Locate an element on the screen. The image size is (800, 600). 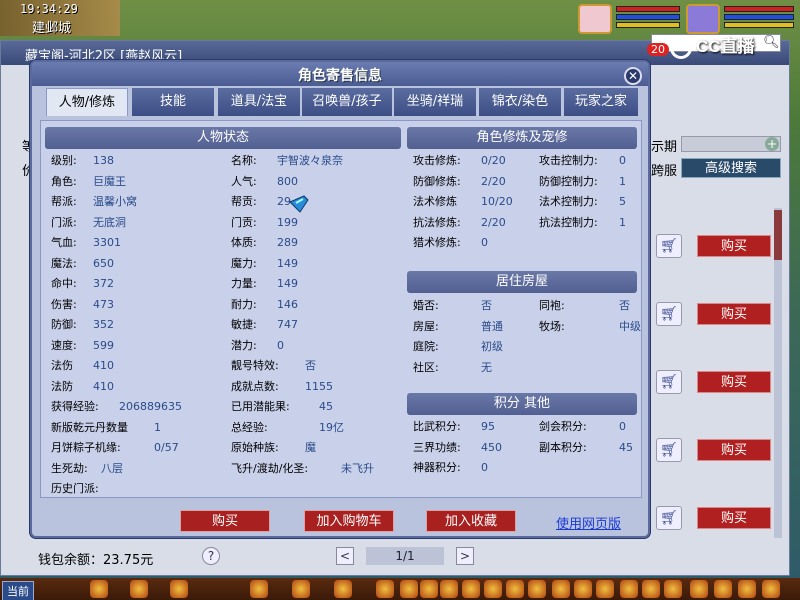
cultivation-label: 抗法控制力: is located at coordinates (568, 222).